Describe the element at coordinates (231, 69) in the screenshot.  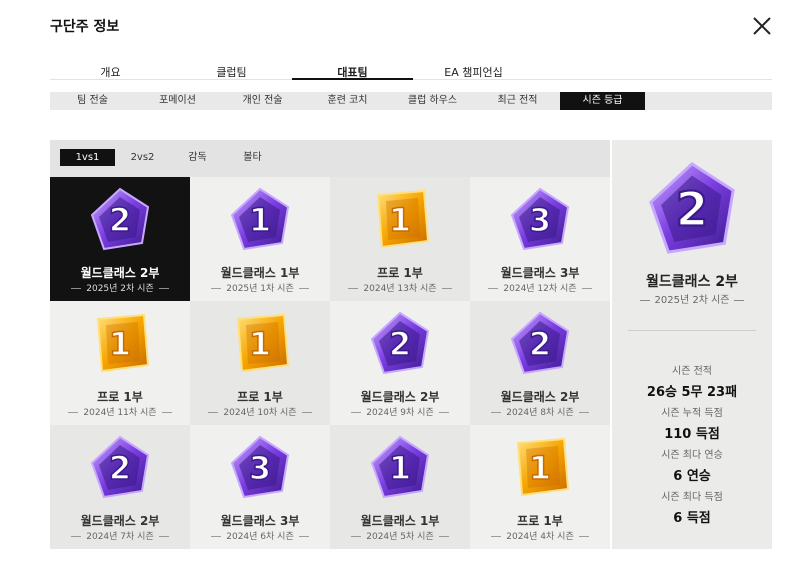
I see `tab-club-team: 클럽팀` at that location.